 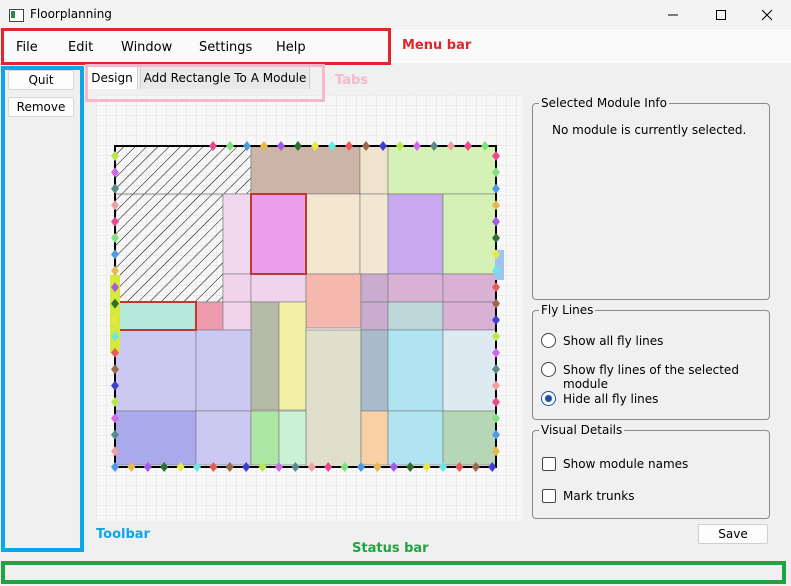 I want to click on status-bar-annotation-label: Status bar, so click(x=390, y=548).